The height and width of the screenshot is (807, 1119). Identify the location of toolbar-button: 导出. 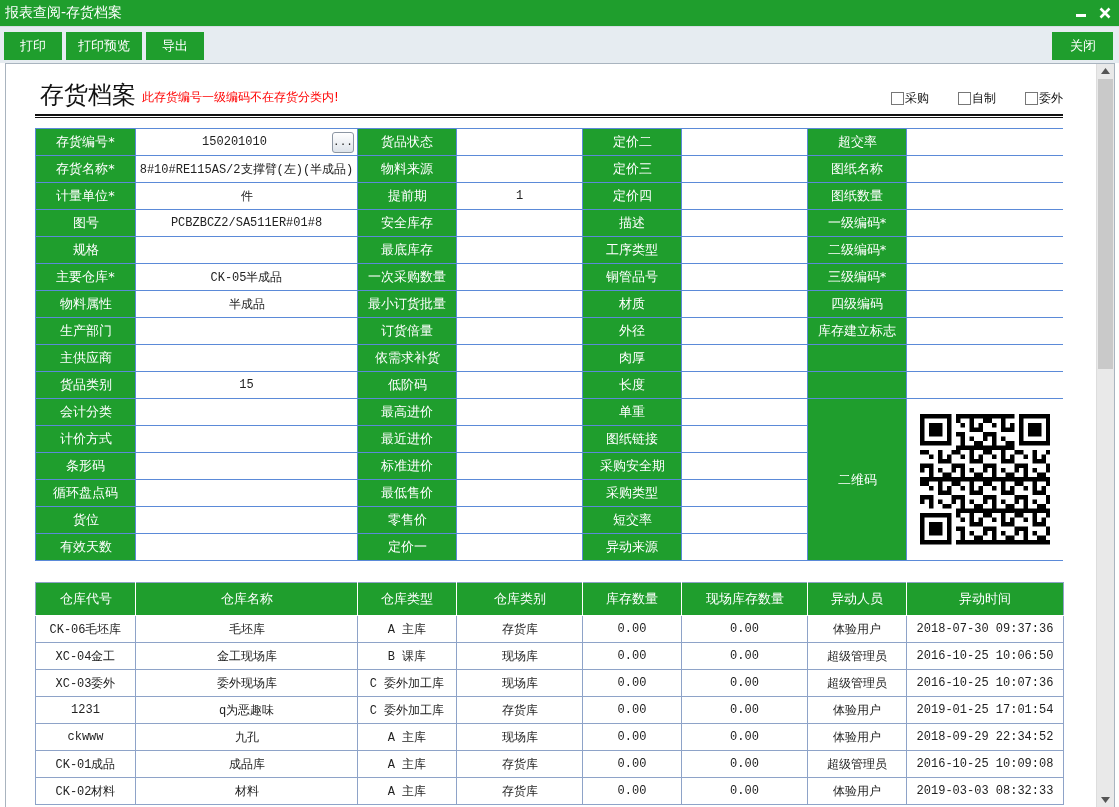
(175, 46).